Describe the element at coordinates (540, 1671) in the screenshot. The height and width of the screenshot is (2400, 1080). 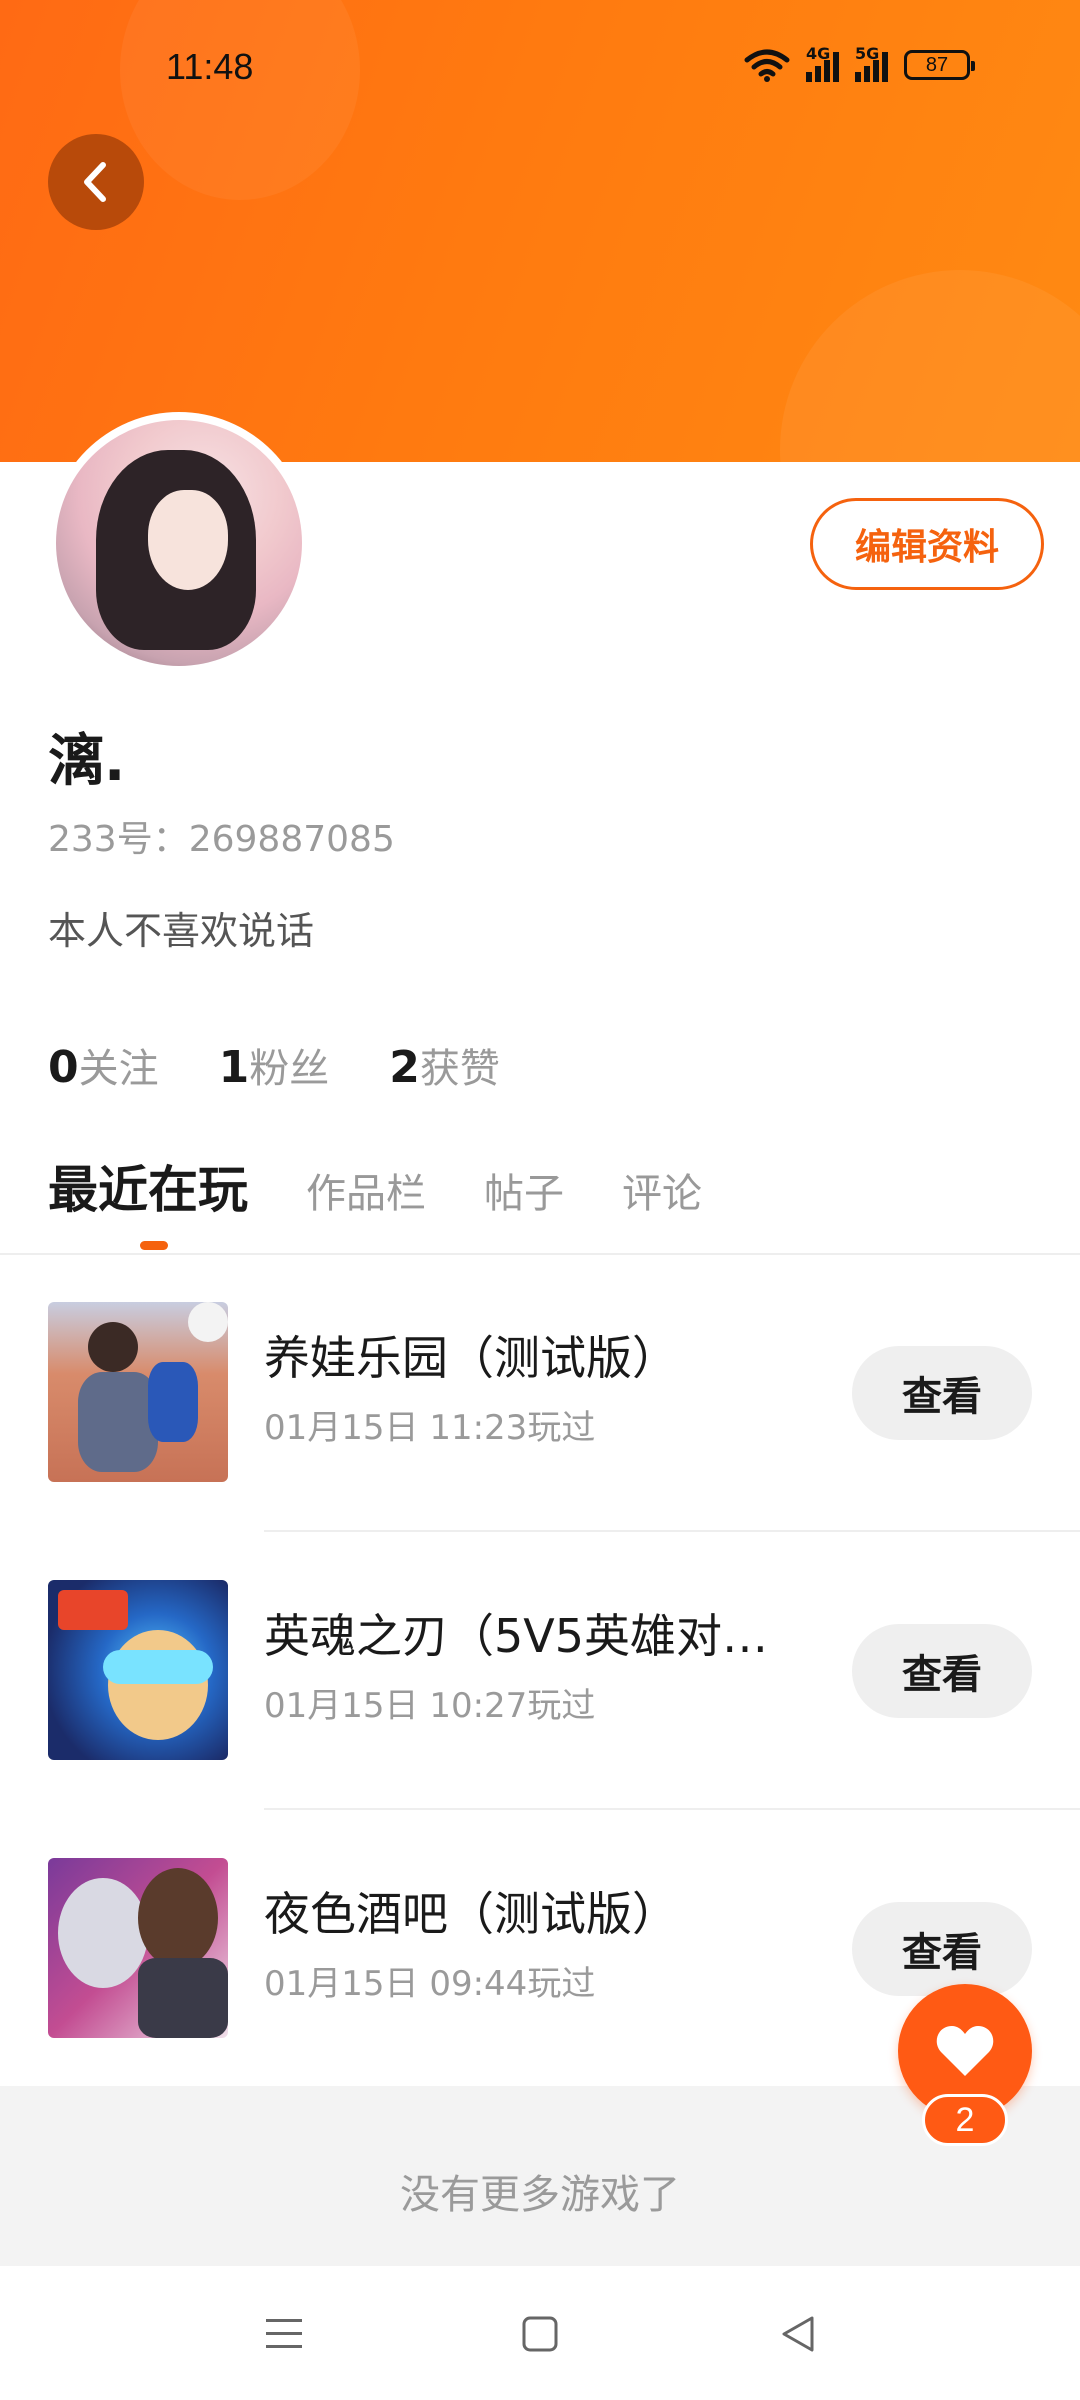
I see `game-list-item: 英魂之刃（5V5英雄对战） 01月15日 10:27玩过 查看` at that location.